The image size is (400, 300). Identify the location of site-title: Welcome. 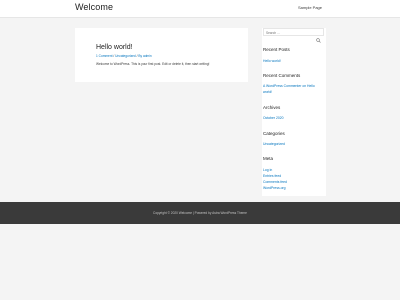
(94, 7).